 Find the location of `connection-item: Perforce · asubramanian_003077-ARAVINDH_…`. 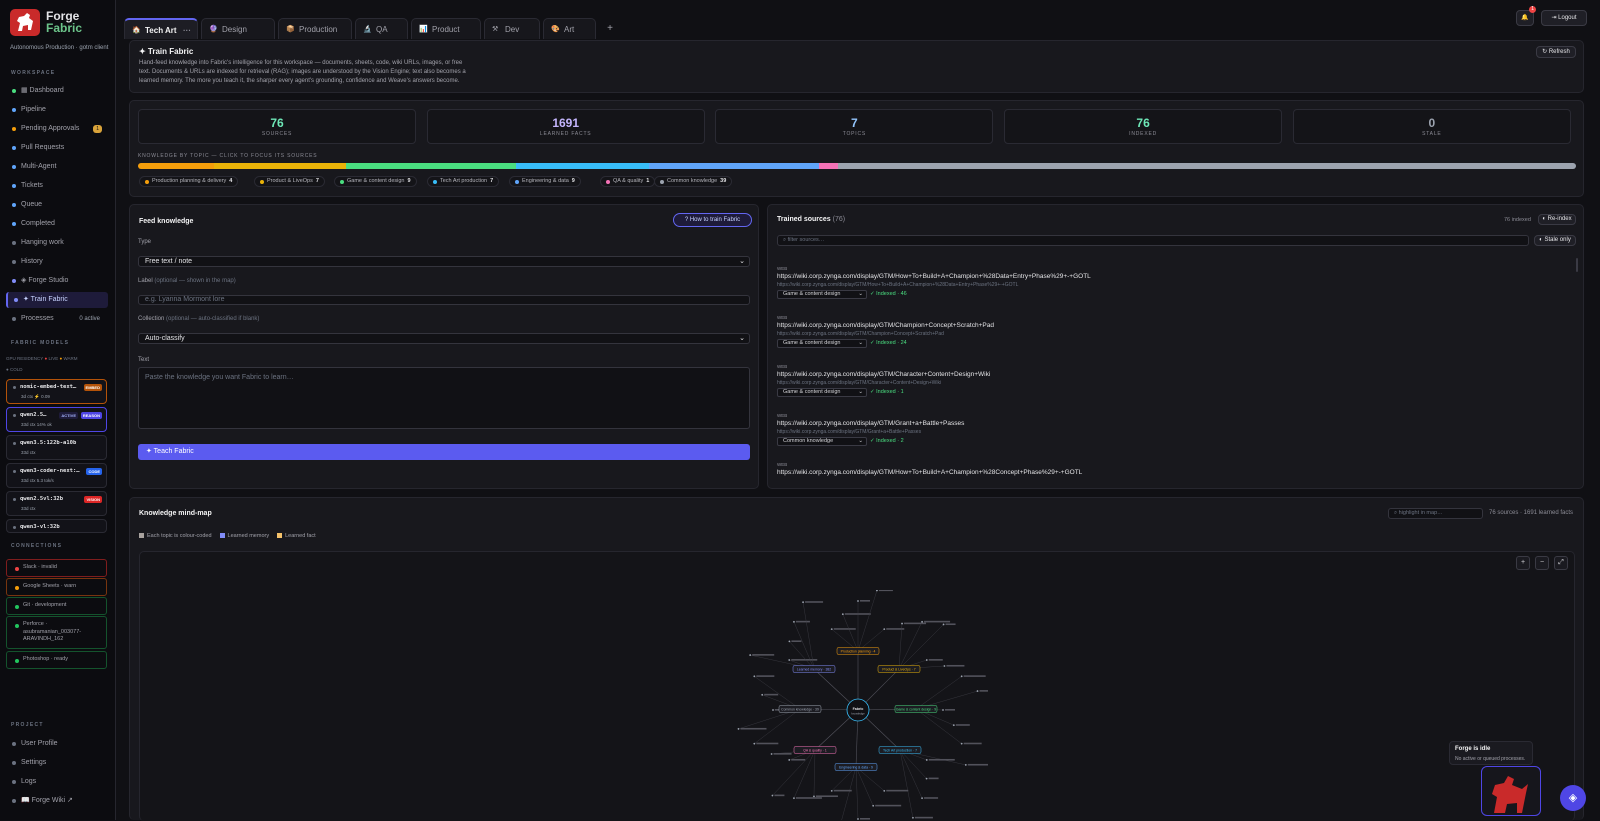

connection-item: Perforce · asubramanian_003077-ARAVINDH_… is located at coordinates (56, 632).